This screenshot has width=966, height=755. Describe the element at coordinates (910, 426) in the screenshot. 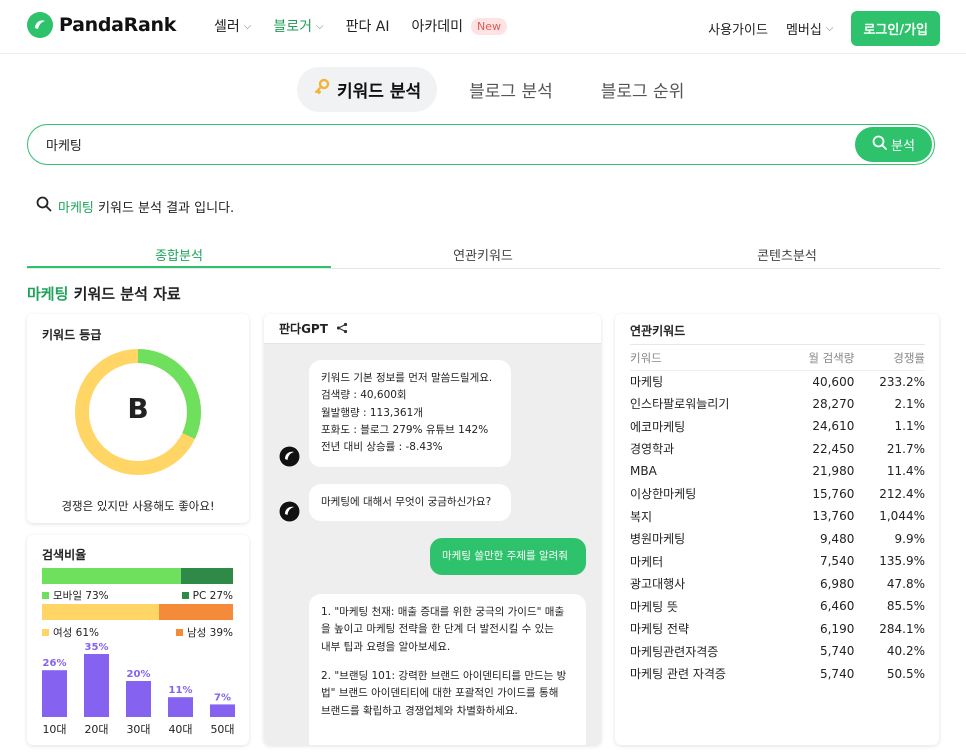

I see `competition-cell: 1.1%` at that location.